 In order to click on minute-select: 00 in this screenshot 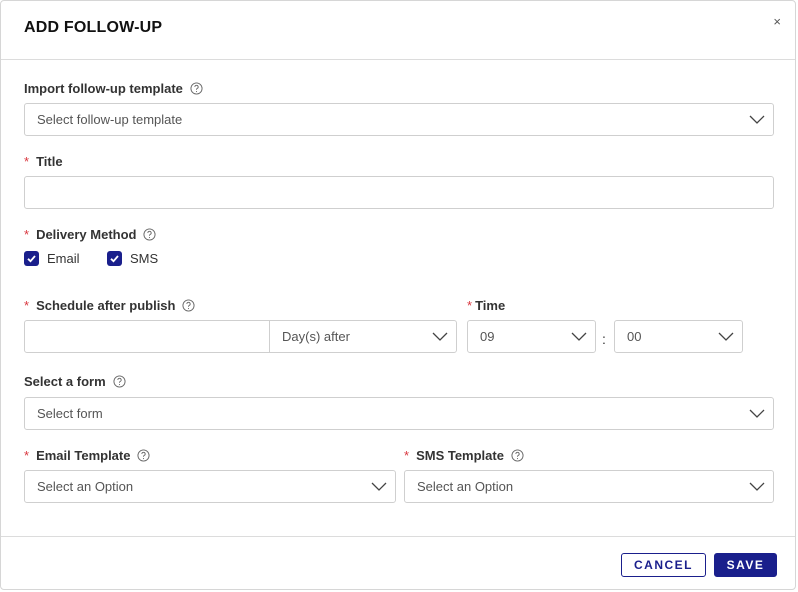, I will do `click(678, 336)`.